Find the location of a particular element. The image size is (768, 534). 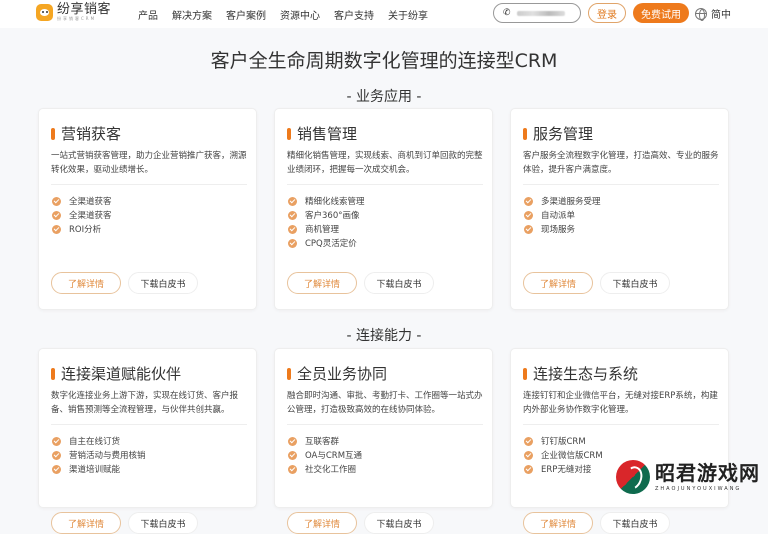

brand-logo: 纷享销客 纷享销客CRM is located at coordinates (73, 12).